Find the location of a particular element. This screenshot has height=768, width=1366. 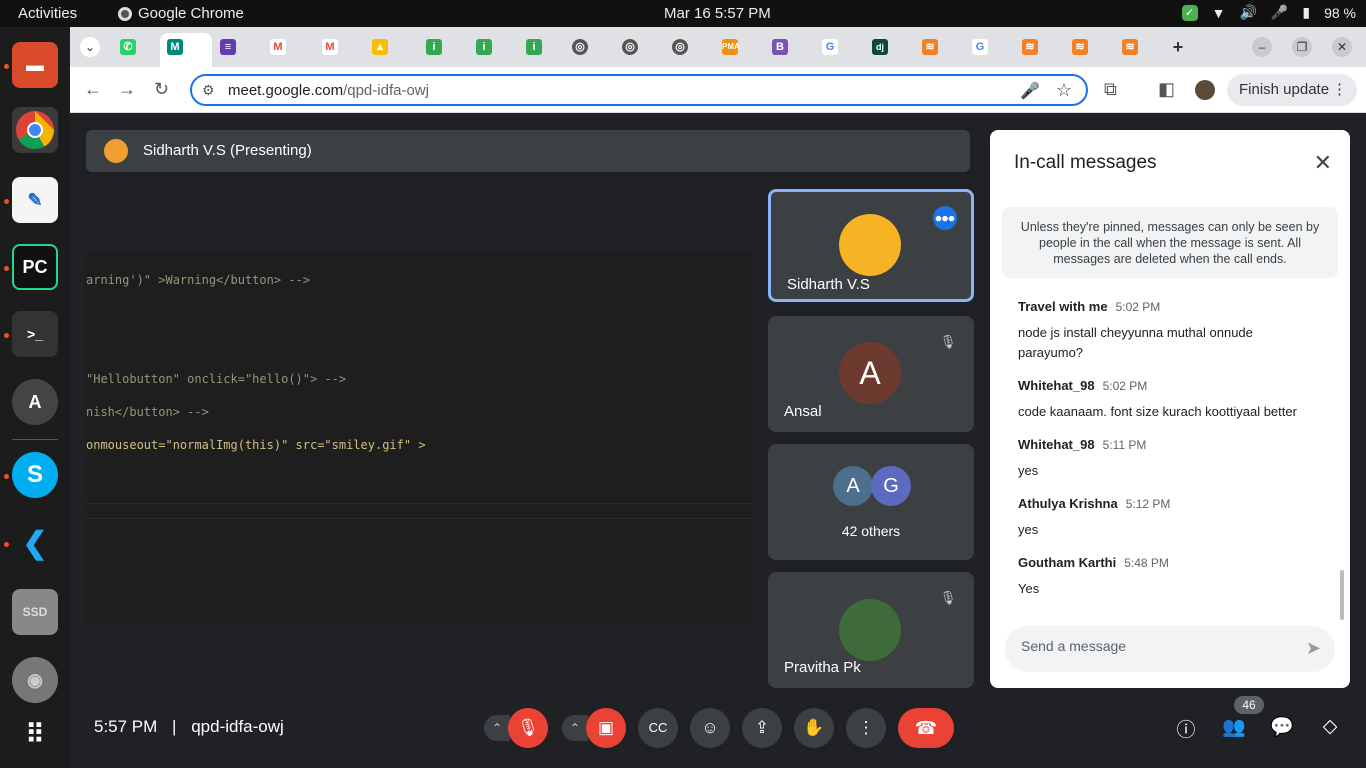

participant-tile-pravitha: 🎙 Pravitha Pk is located at coordinates (871, 630).